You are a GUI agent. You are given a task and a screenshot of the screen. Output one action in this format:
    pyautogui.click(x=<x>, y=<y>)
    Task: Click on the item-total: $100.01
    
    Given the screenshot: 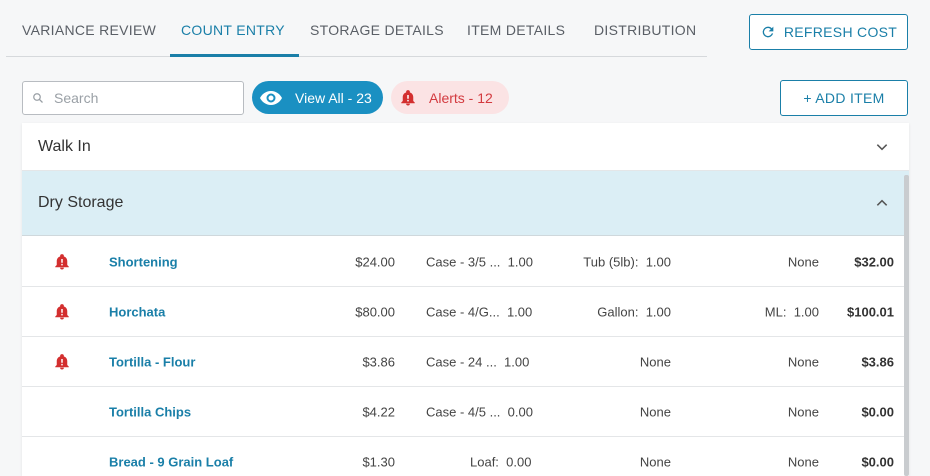 What is the action you would take?
    pyautogui.click(x=870, y=311)
    